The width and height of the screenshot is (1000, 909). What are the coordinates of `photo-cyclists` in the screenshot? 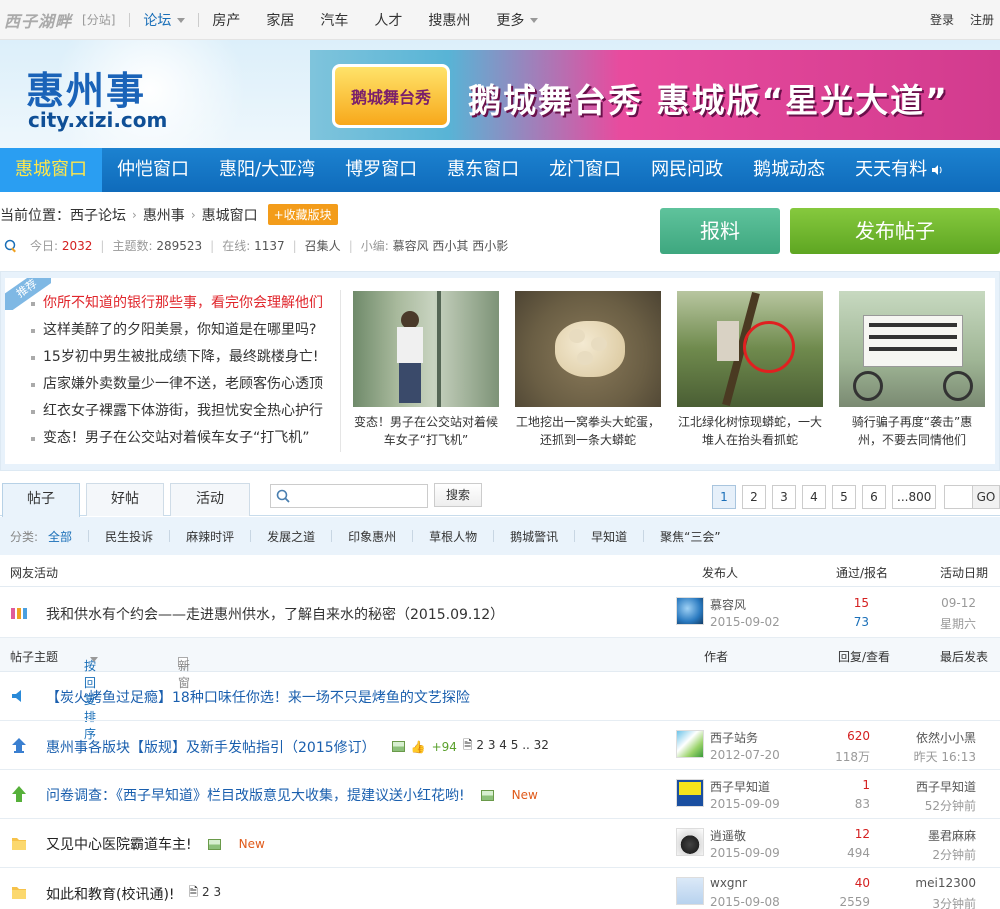 It's located at (912, 349).